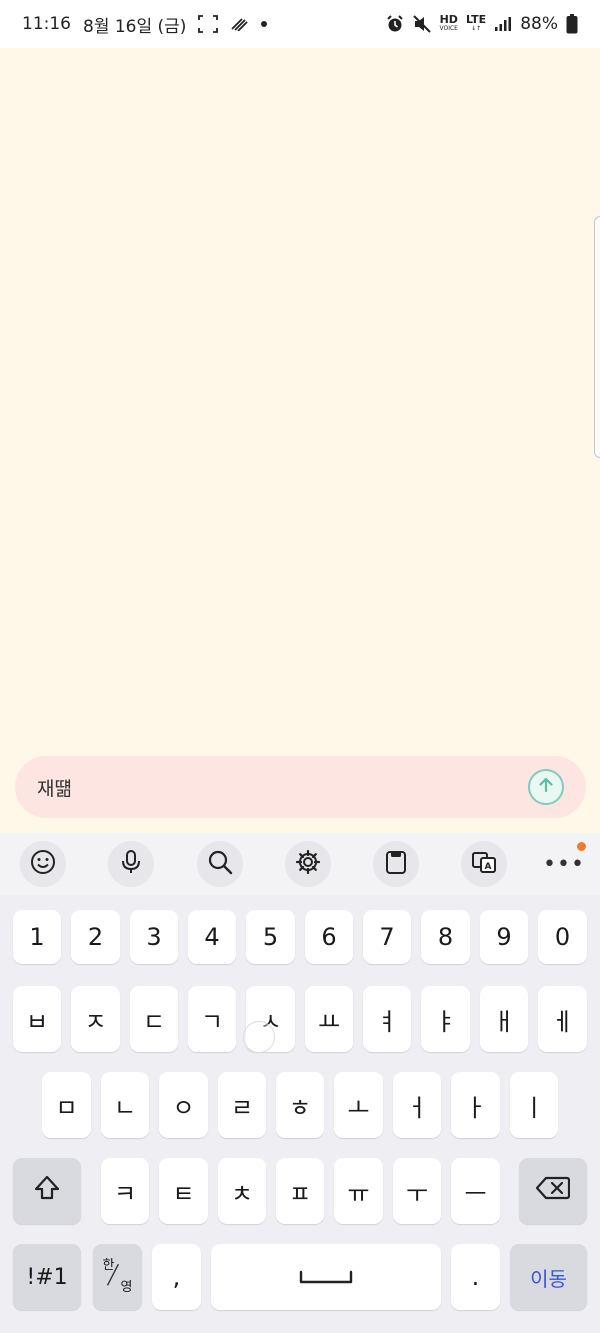  Describe the element at coordinates (387, 1019) in the screenshot. I see `key-yeo: ㅕ` at that location.